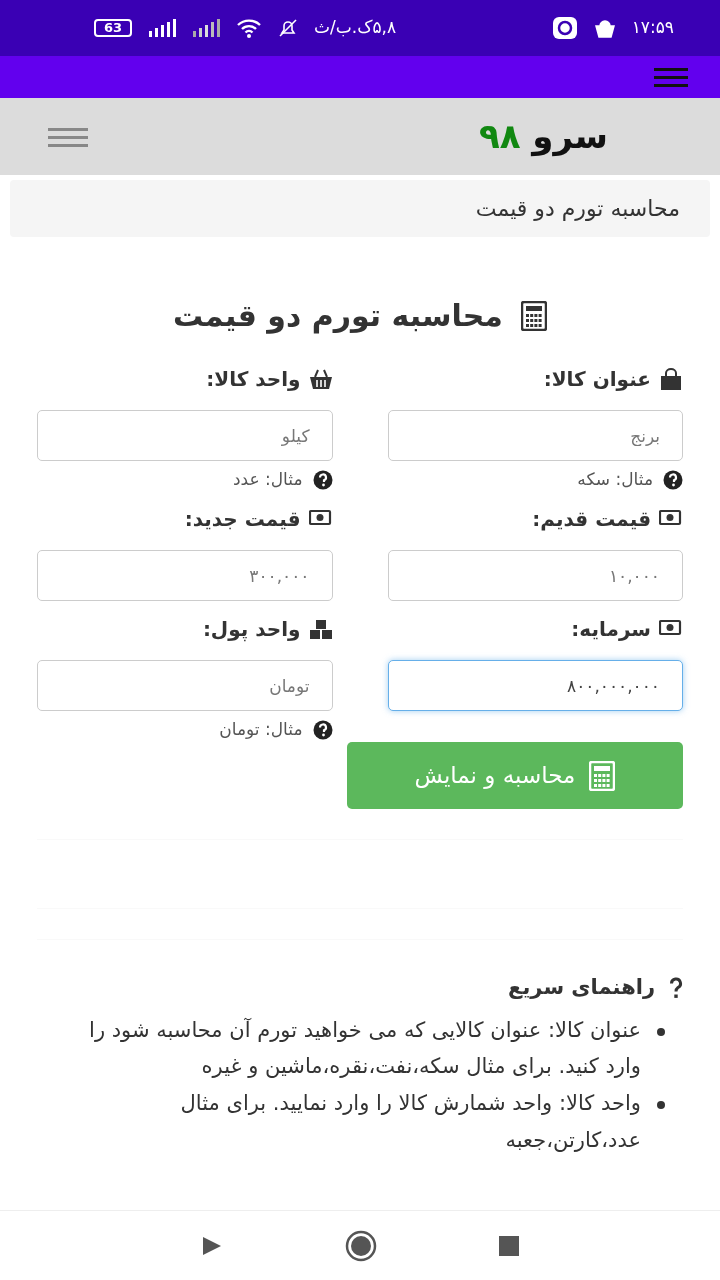 The width and height of the screenshot is (720, 1280). Describe the element at coordinates (338, 316) in the screenshot. I see `form-title: محاسبه تورم دو قیمت` at that location.